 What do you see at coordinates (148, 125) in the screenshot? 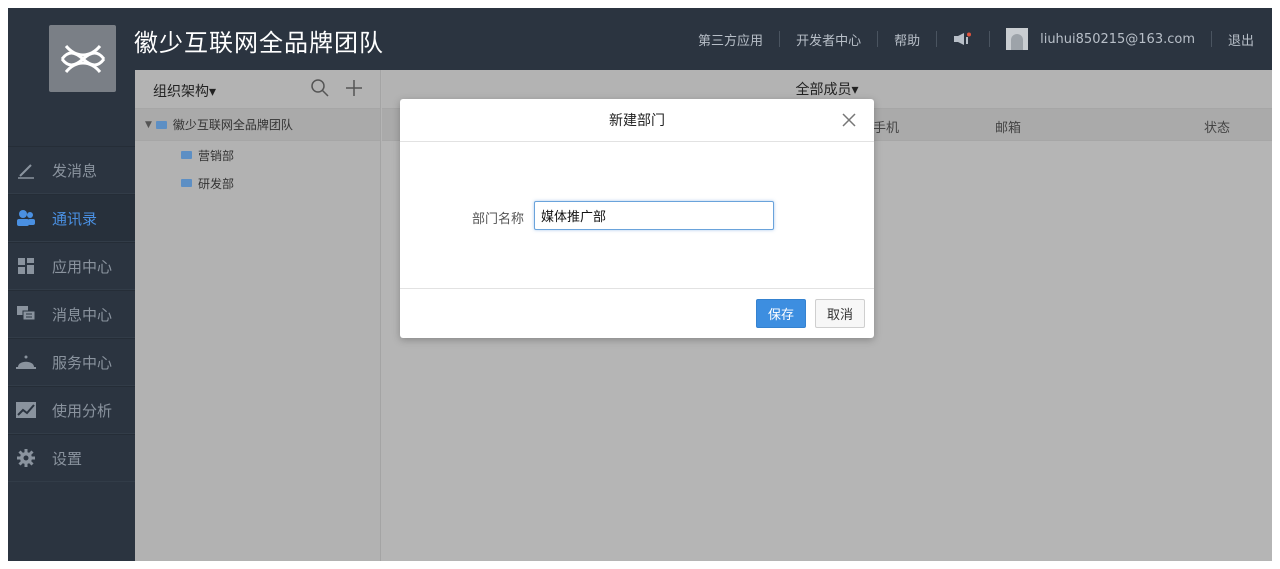
I see `expand-caret-icon: ▼` at bounding box center [148, 125].